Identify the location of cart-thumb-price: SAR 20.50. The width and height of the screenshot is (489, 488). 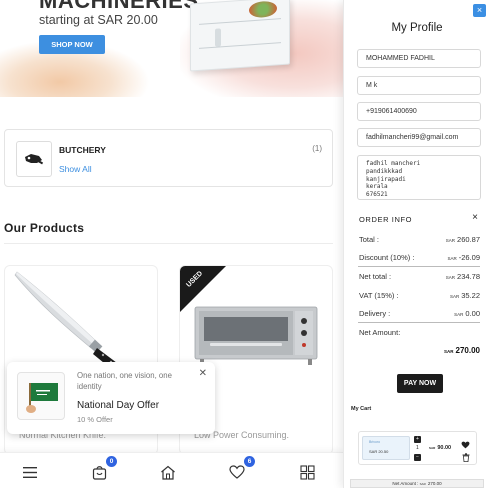
(379, 451).